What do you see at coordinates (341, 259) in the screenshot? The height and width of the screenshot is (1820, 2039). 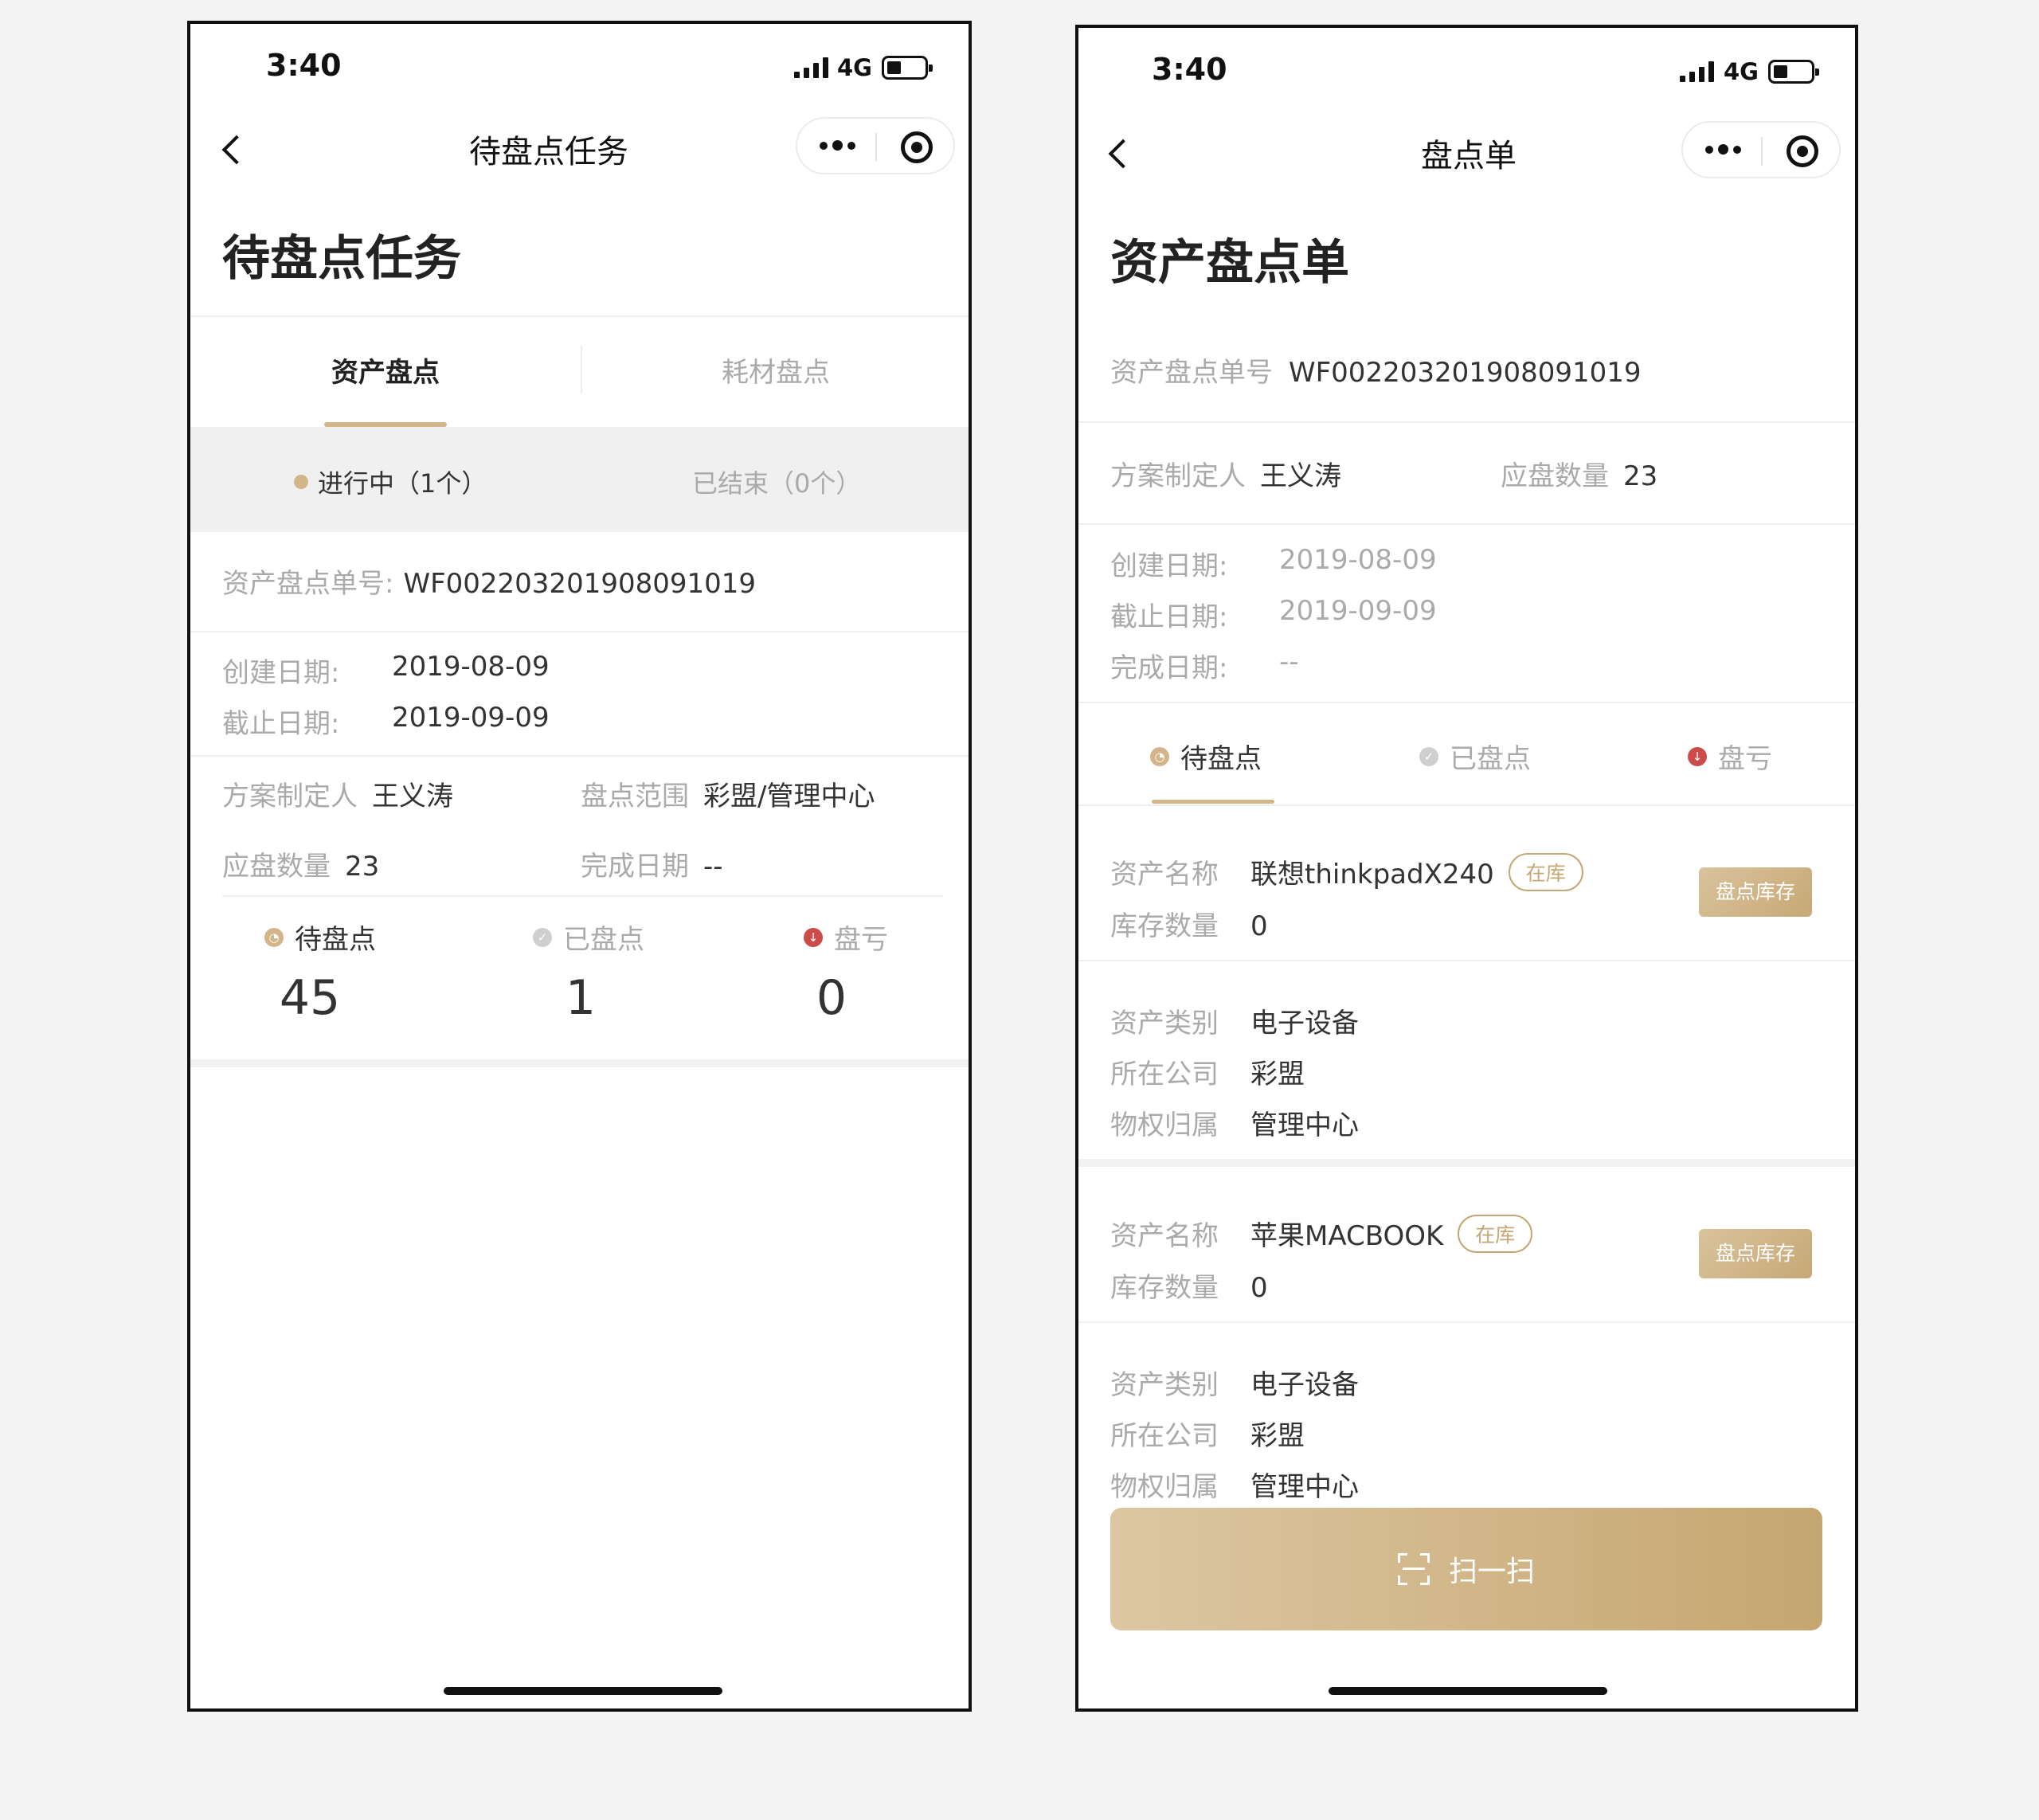 I see `page-title: 待盘点任务` at bounding box center [341, 259].